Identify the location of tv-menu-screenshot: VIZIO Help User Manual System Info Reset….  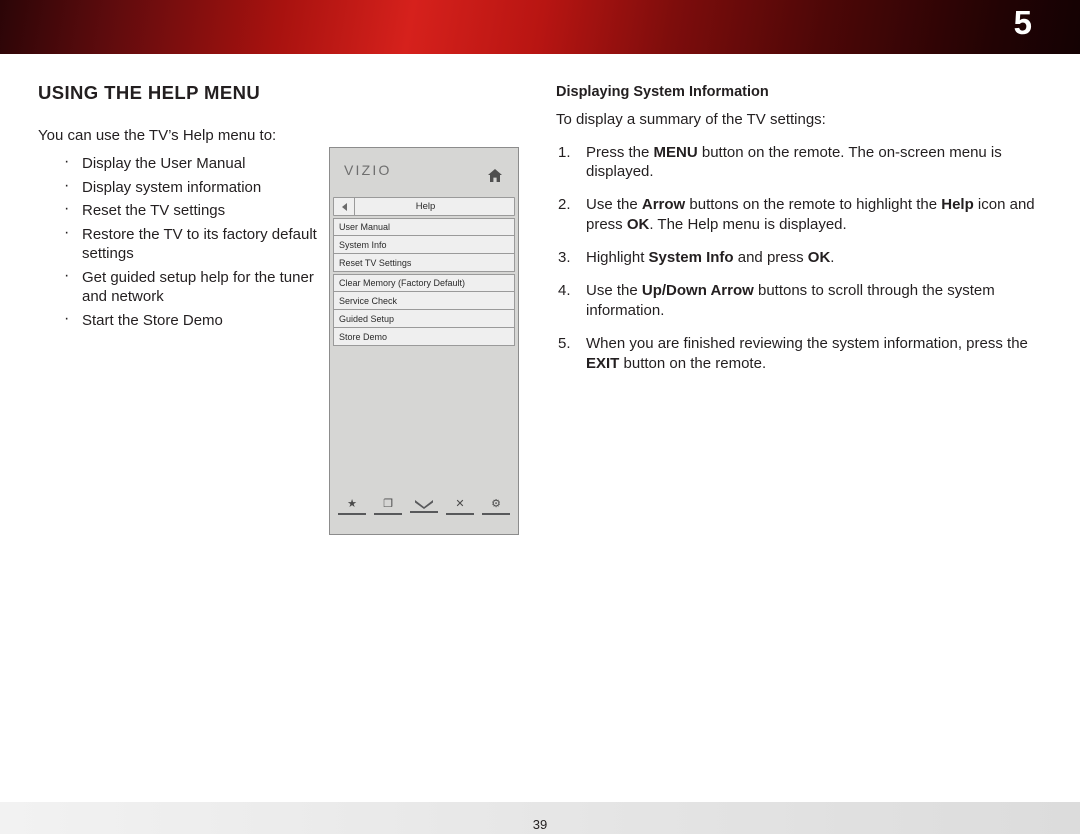
(424, 341).